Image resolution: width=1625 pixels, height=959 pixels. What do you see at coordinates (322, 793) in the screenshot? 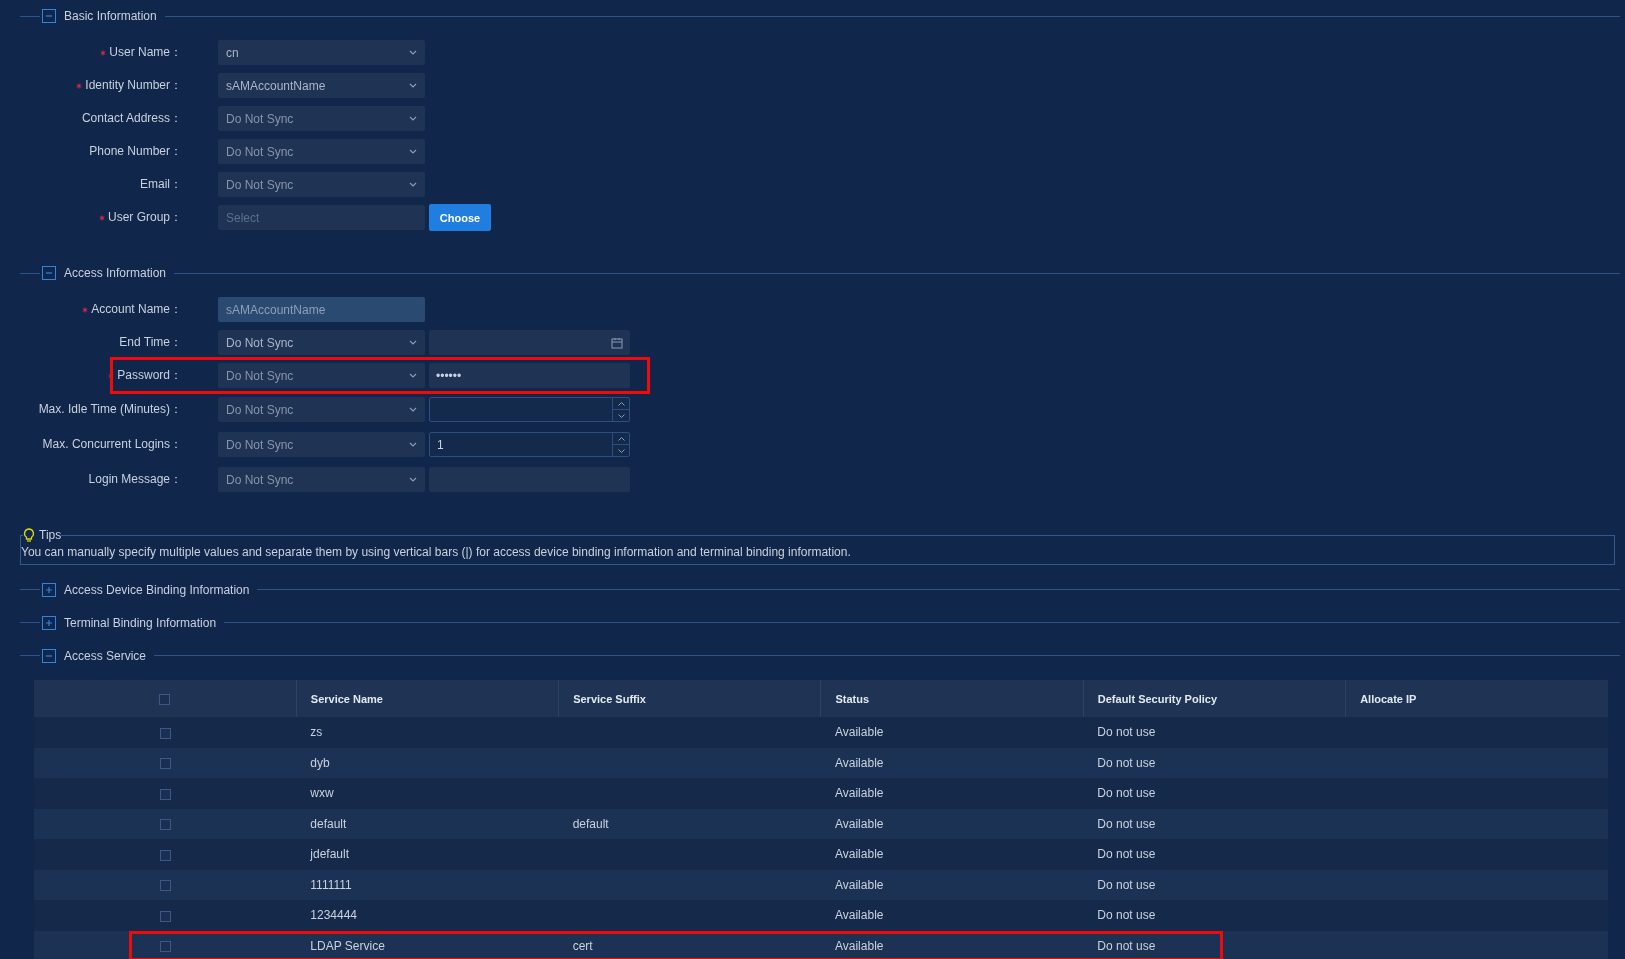
I see `table-cell: wxw` at bounding box center [322, 793].